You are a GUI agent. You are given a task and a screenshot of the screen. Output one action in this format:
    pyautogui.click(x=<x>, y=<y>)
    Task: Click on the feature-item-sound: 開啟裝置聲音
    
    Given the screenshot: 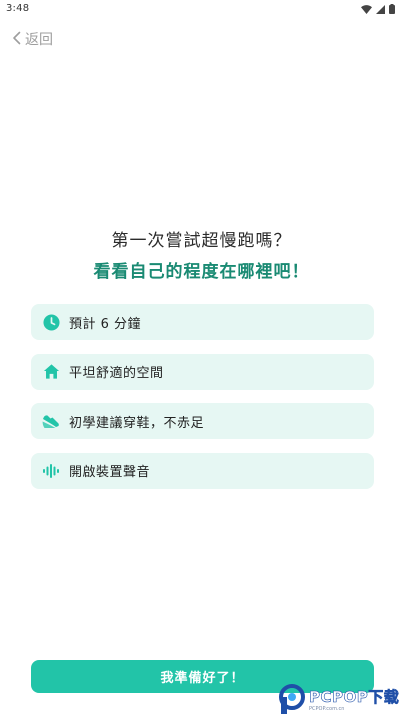 What is the action you would take?
    pyautogui.click(x=202, y=470)
    